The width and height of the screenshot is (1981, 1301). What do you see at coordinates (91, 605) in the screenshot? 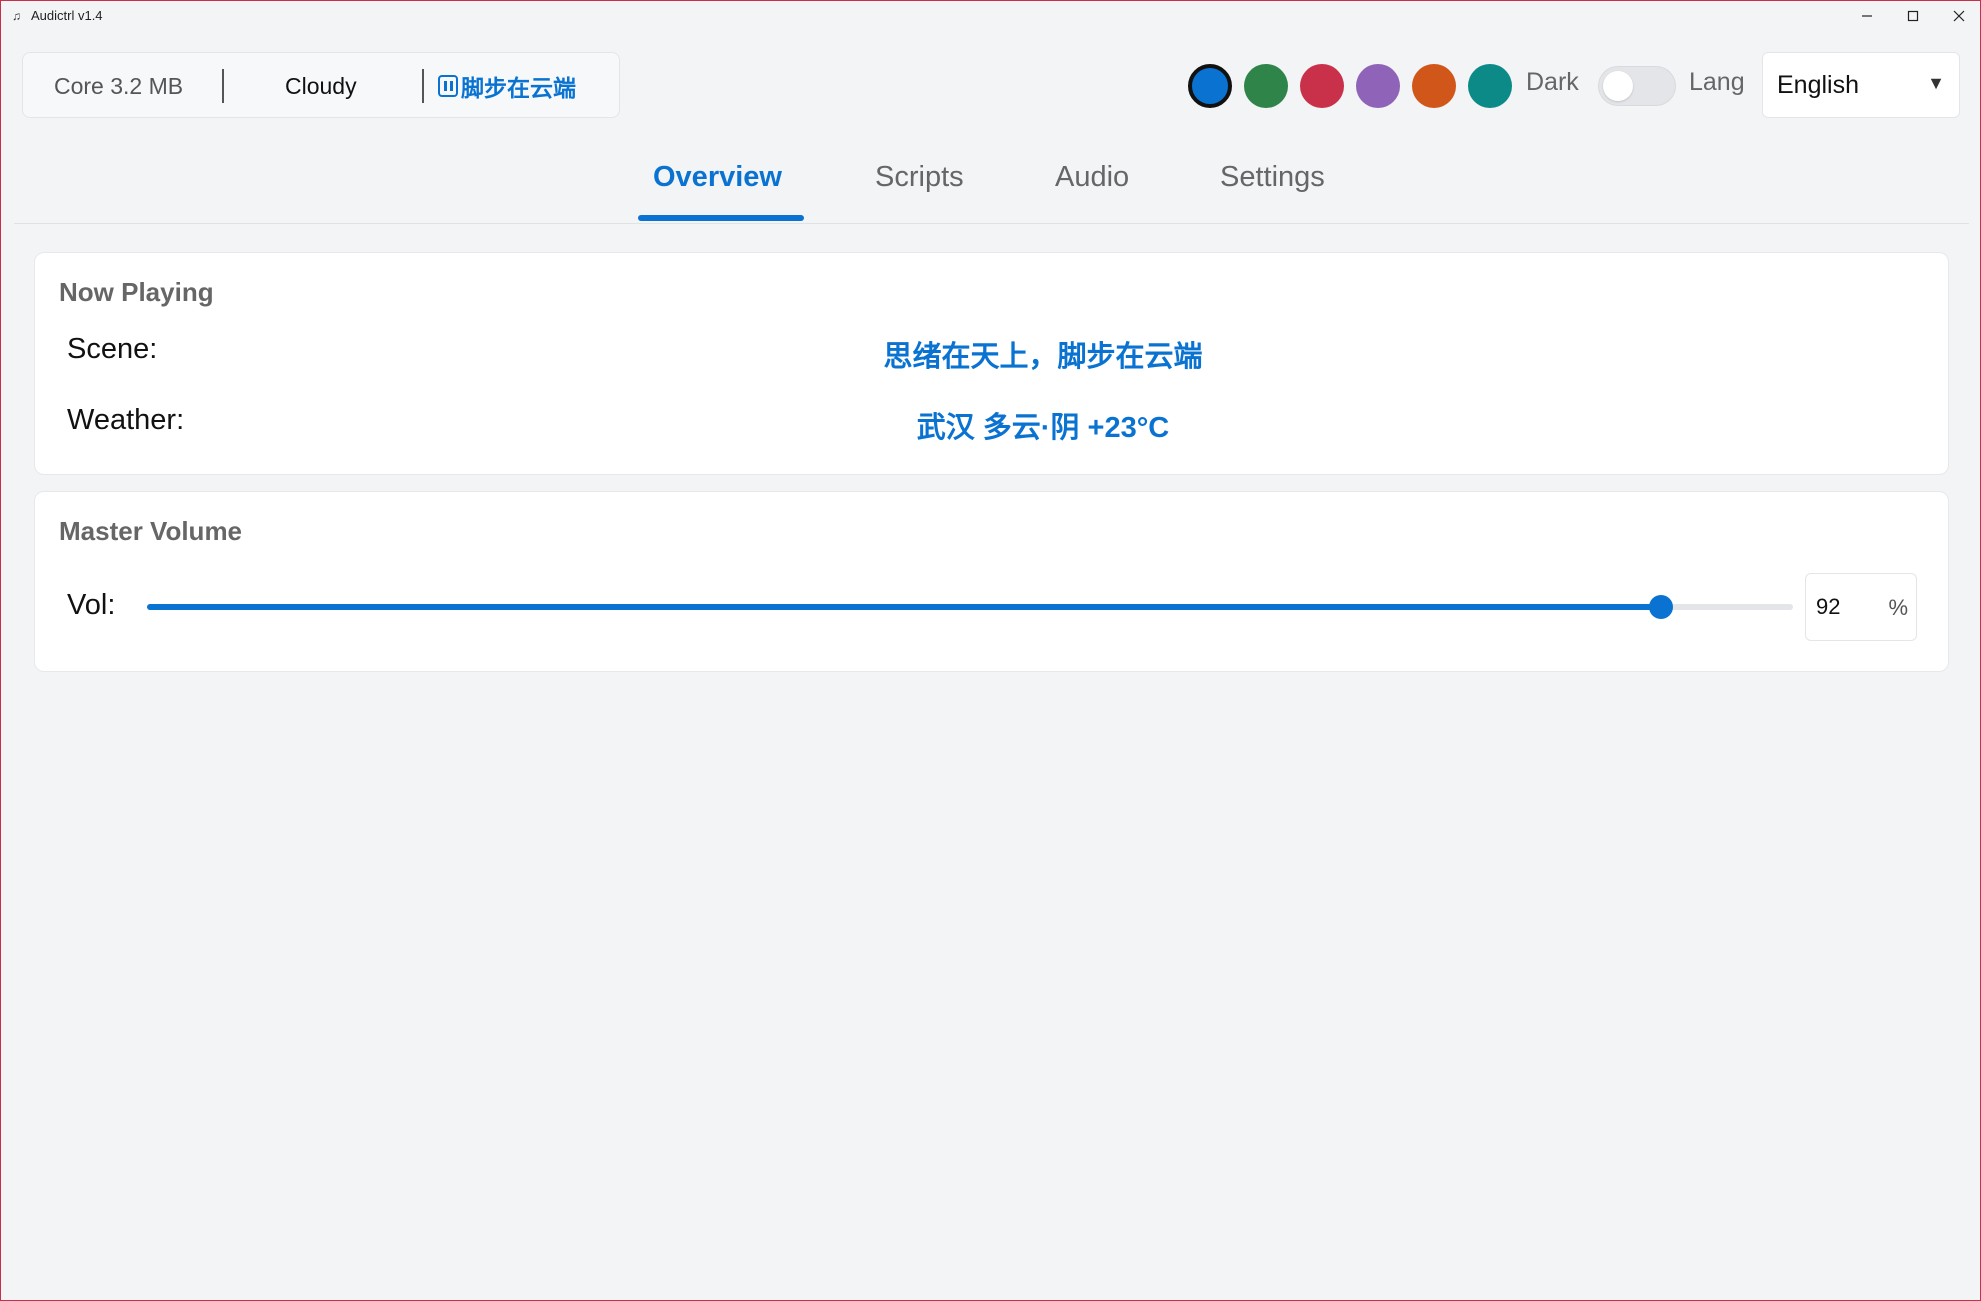
I see `volume-label: Vol:` at bounding box center [91, 605].